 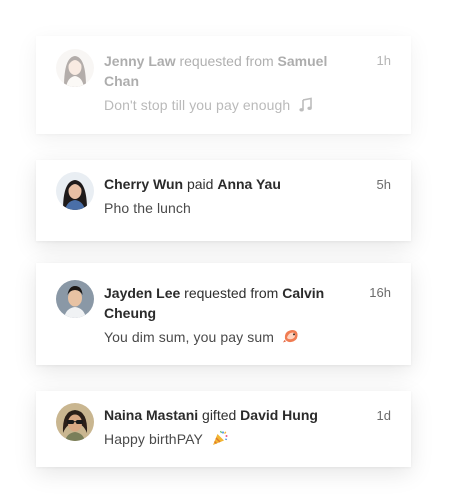 I want to click on feed-item-message: You dim sum, you pay sum, so click(x=248, y=338).